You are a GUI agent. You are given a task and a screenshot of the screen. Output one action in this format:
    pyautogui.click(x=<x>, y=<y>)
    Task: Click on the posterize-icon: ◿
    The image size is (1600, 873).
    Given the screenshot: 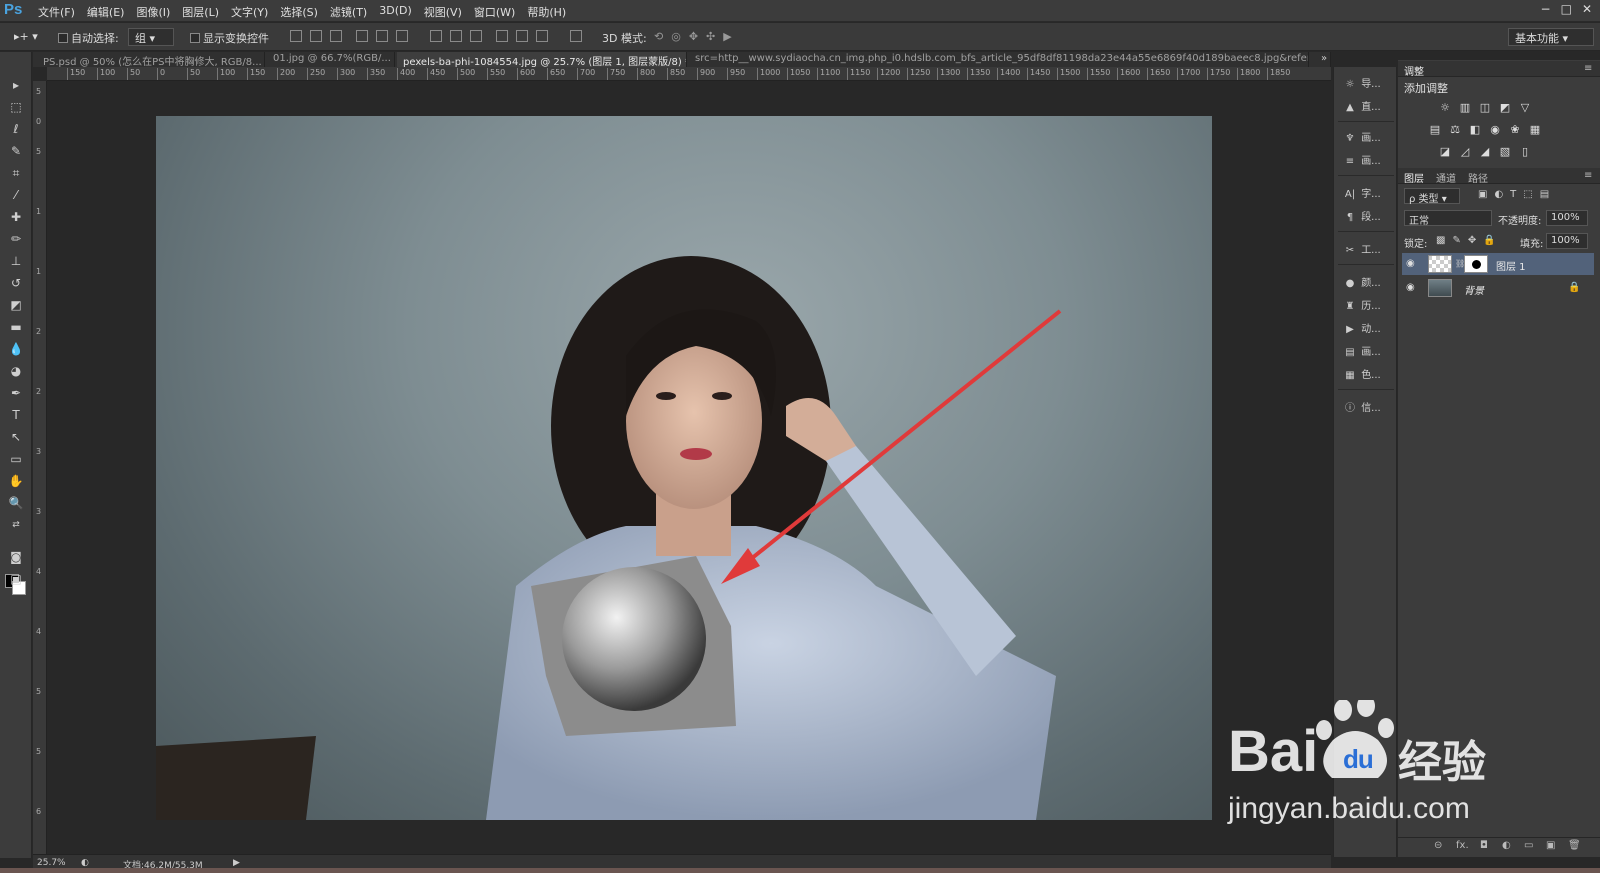 What is the action you would take?
    pyautogui.click(x=1465, y=152)
    